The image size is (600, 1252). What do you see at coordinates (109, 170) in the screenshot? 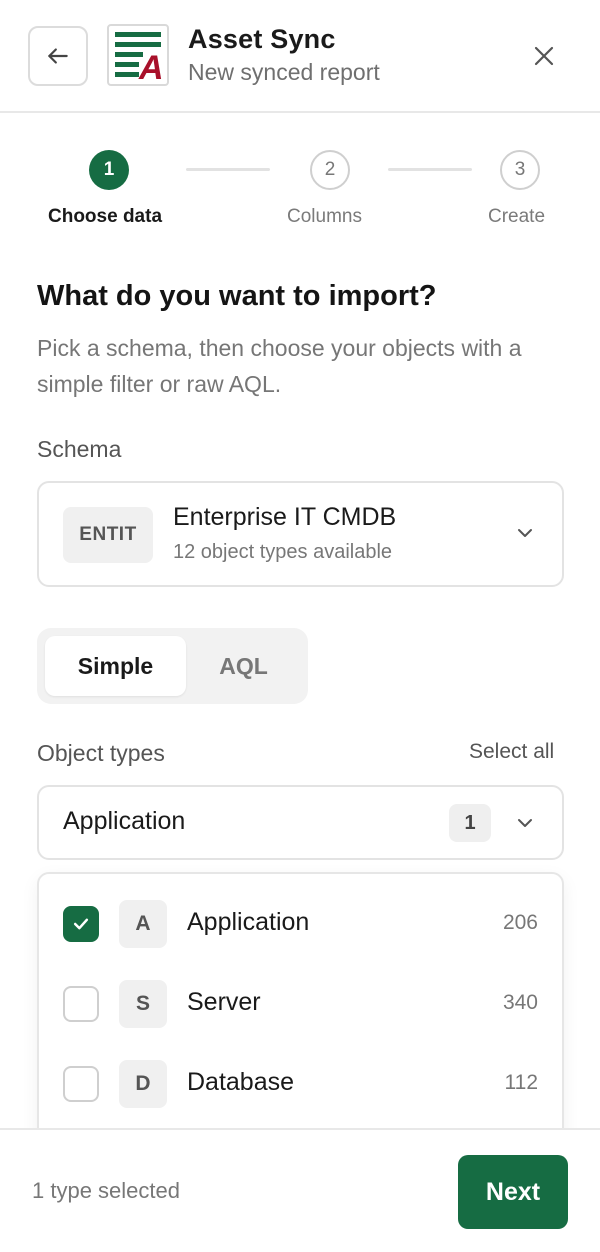
I see `step-1-indicator: 1` at bounding box center [109, 170].